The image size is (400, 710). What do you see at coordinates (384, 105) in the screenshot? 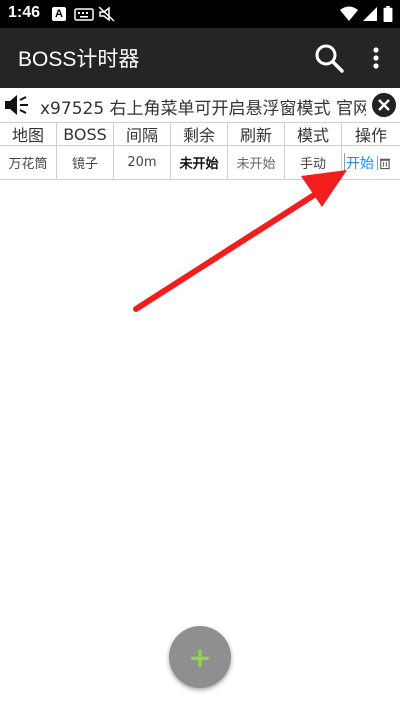
I see `close-icon` at bounding box center [384, 105].